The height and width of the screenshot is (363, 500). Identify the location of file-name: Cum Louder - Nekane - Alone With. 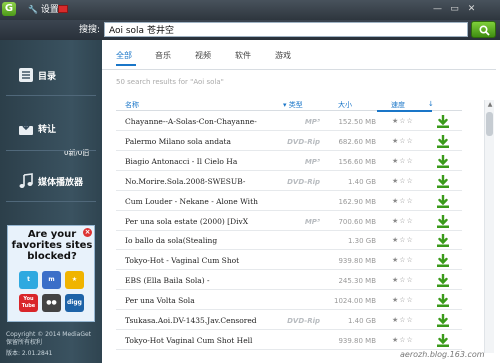
(205, 201).